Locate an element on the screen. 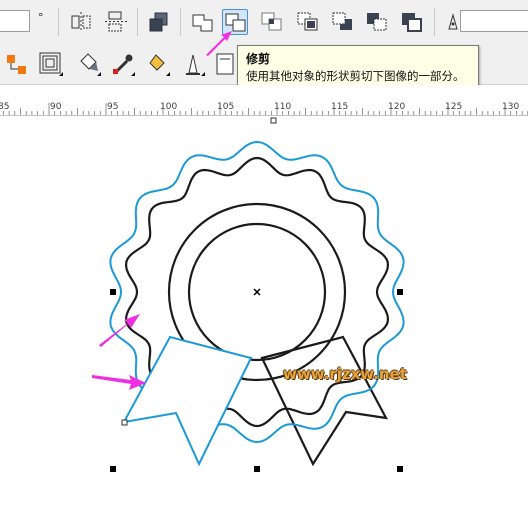  connector-tool-button is located at coordinates (17, 64).